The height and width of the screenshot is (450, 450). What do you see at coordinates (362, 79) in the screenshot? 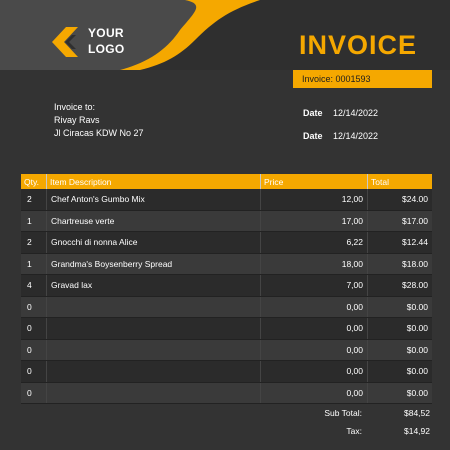
I see `invoice-number-badge: Invoice: 0001593` at bounding box center [362, 79].